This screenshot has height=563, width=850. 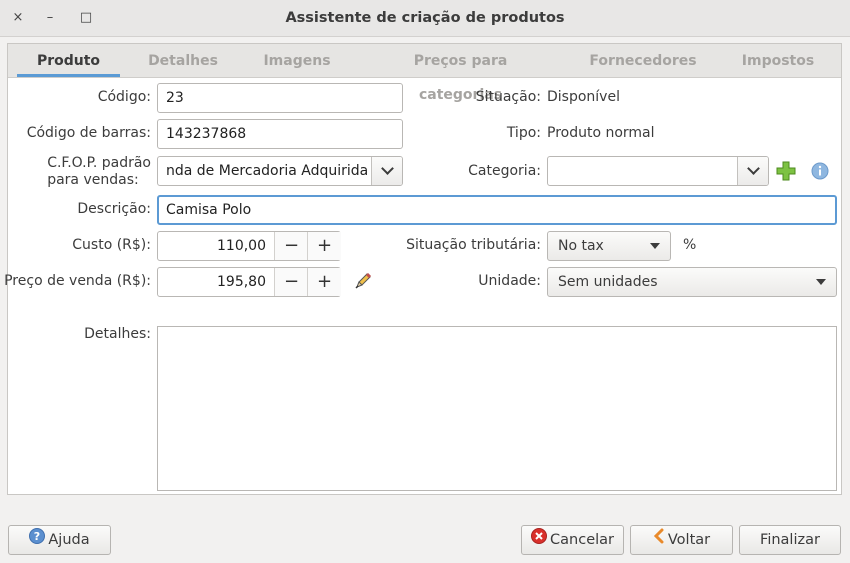 What do you see at coordinates (583, 97) in the screenshot?
I see `situacao-value: Disponível` at bounding box center [583, 97].